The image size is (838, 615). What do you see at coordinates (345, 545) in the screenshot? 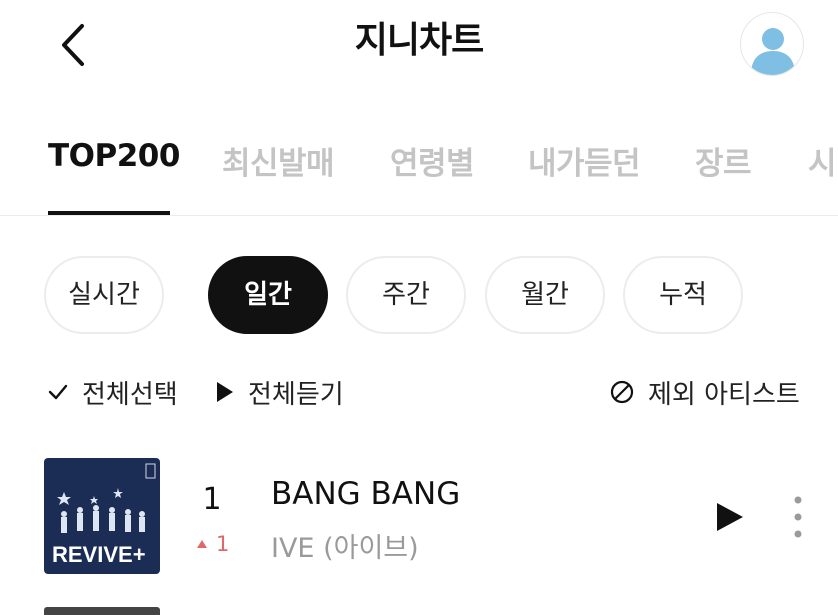
I see `song-artist: IVE (아이브)` at bounding box center [345, 545].